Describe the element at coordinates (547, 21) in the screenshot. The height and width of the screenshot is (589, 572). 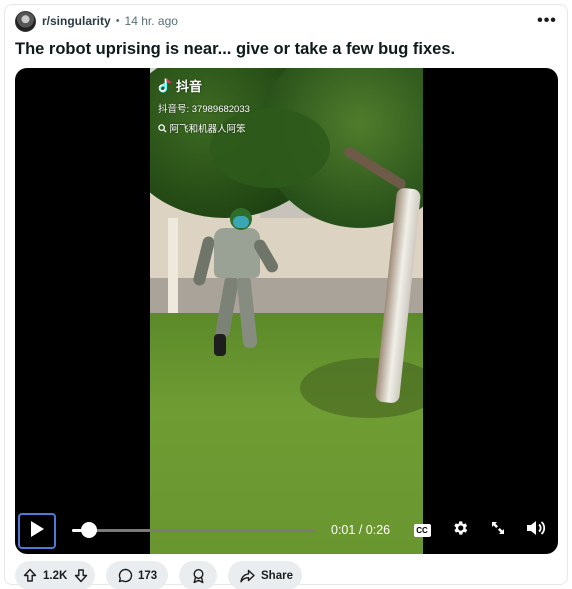
I see `overflow-menu-button: •••` at that location.